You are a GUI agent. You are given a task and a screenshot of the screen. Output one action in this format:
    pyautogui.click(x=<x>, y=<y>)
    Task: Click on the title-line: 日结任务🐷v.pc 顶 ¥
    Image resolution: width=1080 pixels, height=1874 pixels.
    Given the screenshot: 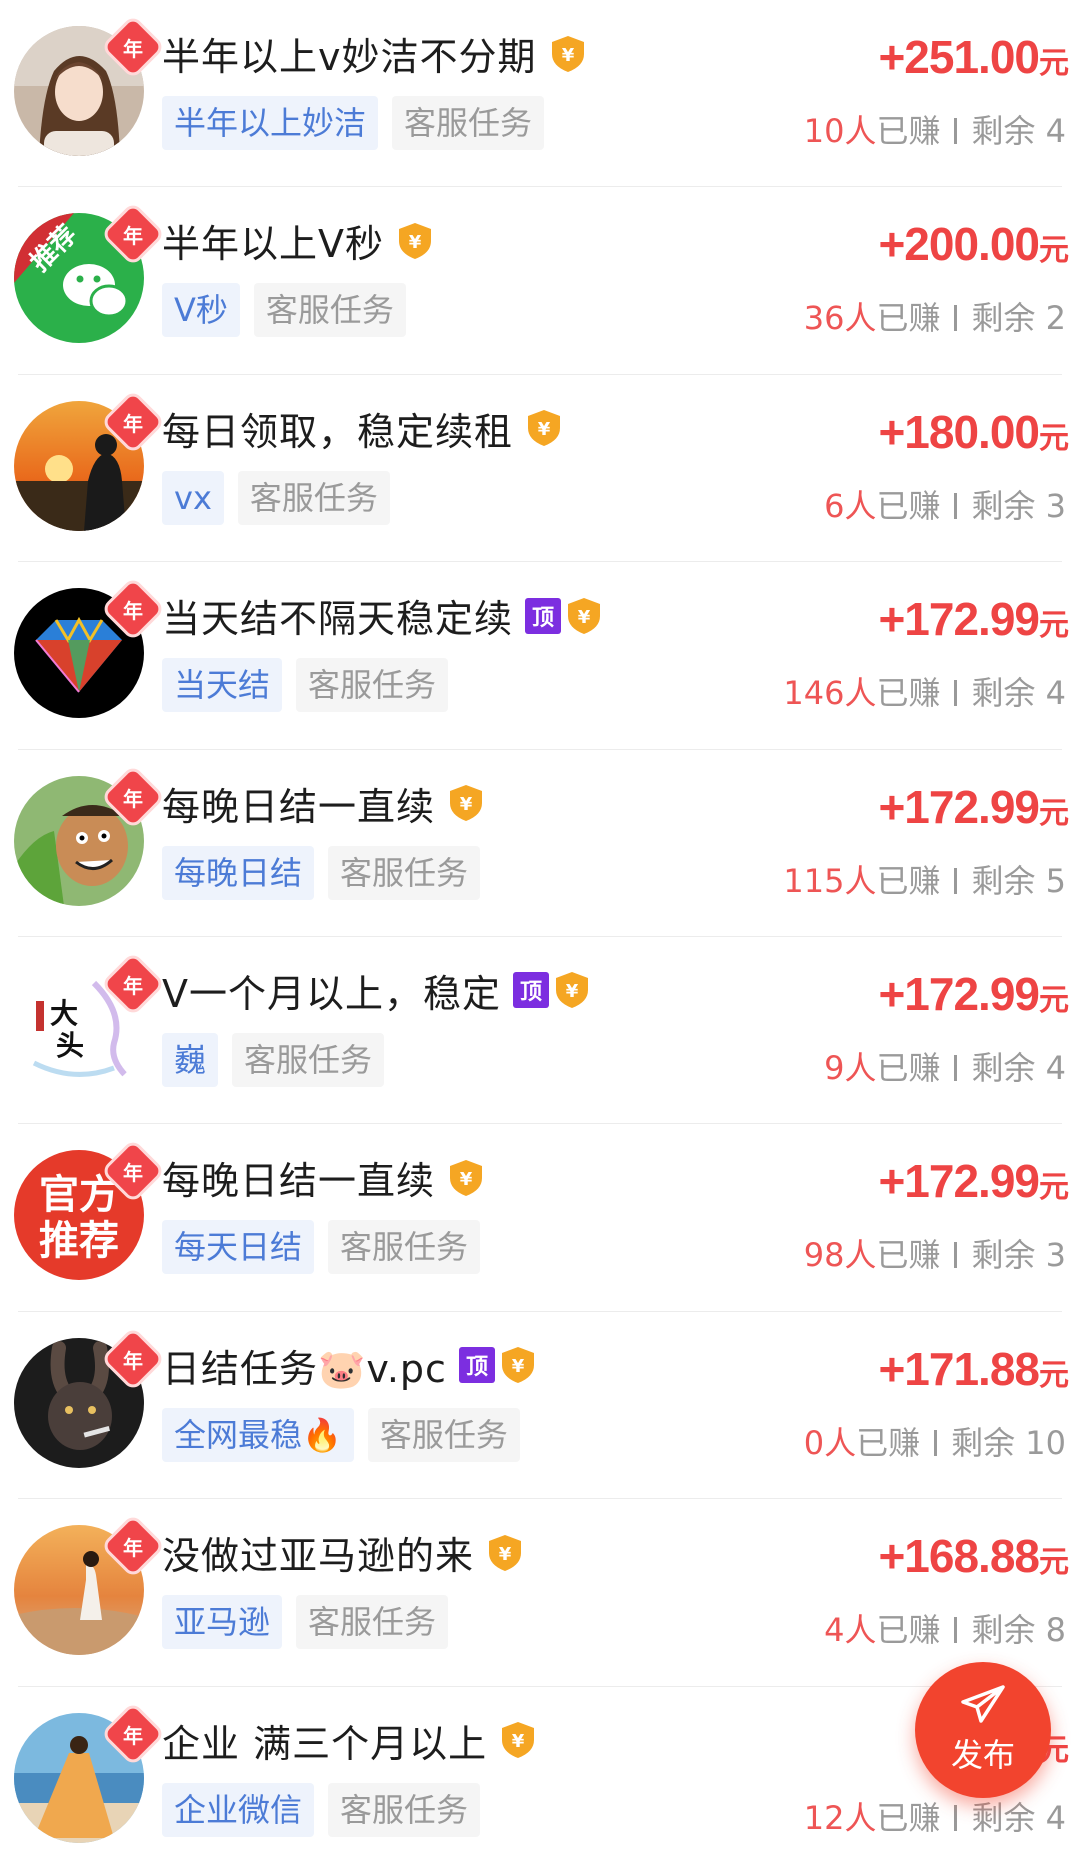 What is the action you would take?
    pyautogui.click(x=349, y=1365)
    